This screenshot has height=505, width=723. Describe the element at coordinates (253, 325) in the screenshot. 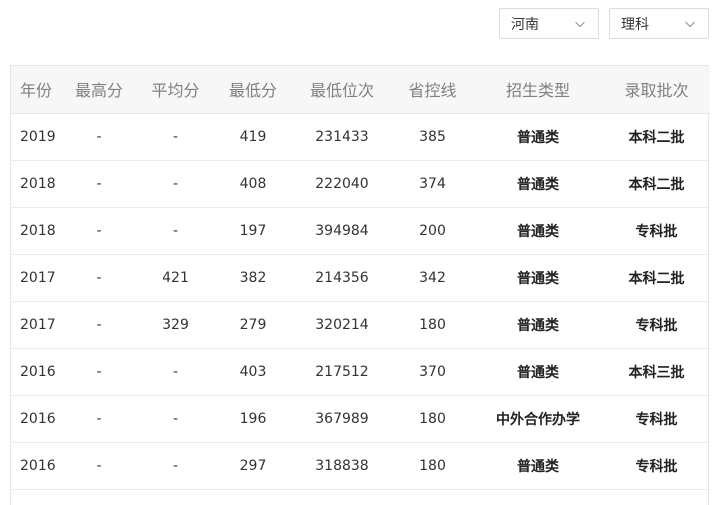

I see `cell-min-score: 279` at that location.